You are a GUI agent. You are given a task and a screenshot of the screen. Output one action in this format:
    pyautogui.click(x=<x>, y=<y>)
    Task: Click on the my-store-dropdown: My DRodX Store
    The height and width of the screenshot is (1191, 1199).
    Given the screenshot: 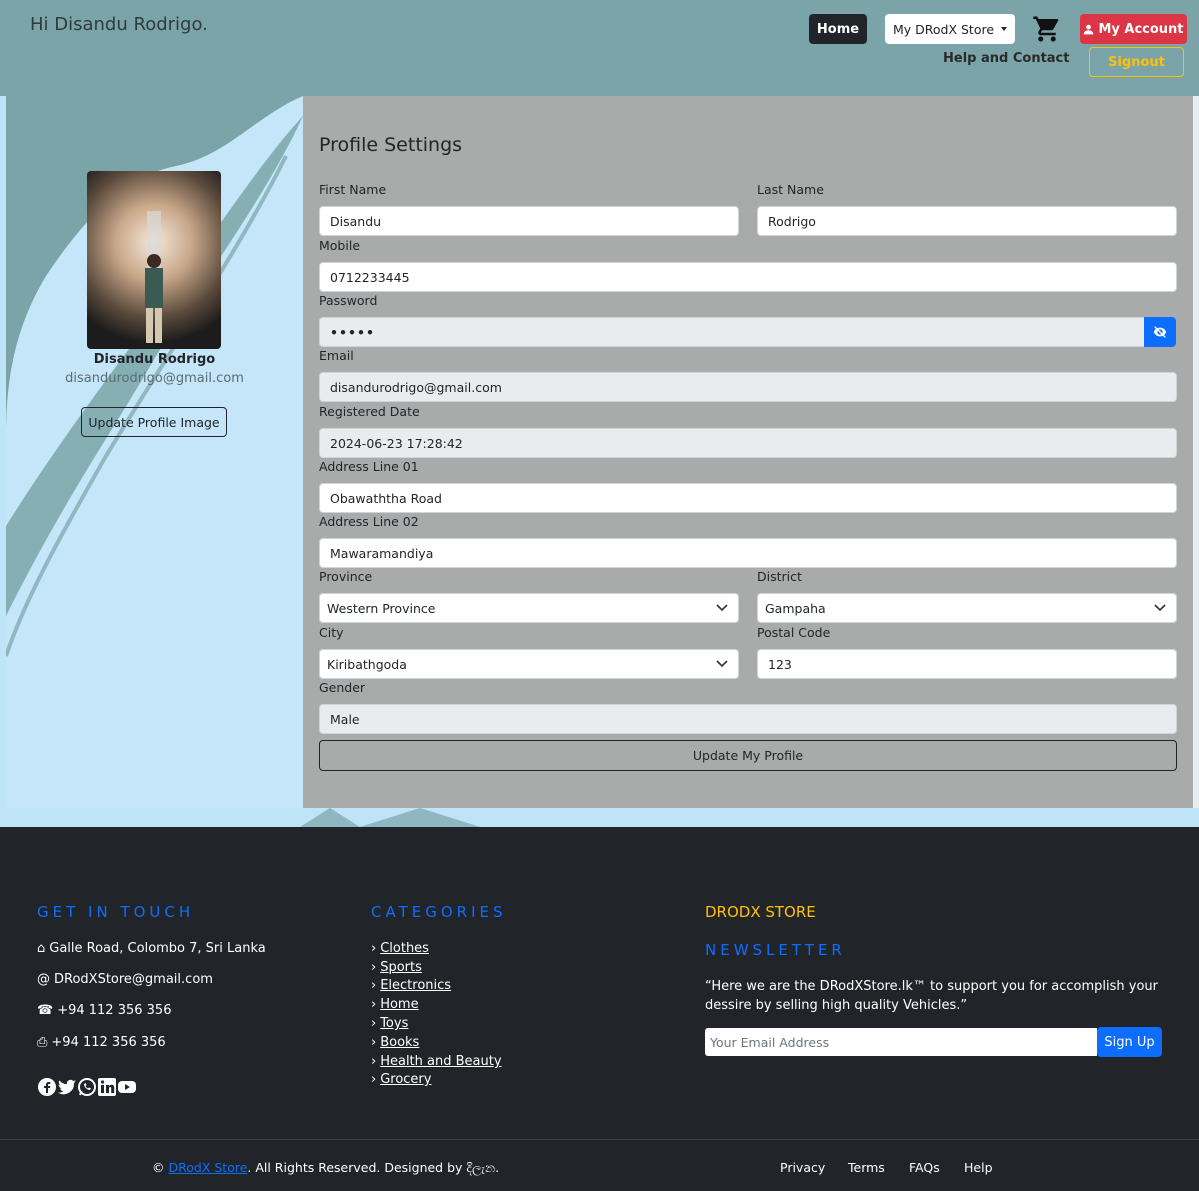 What is the action you would take?
    pyautogui.click(x=950, y=29)
    